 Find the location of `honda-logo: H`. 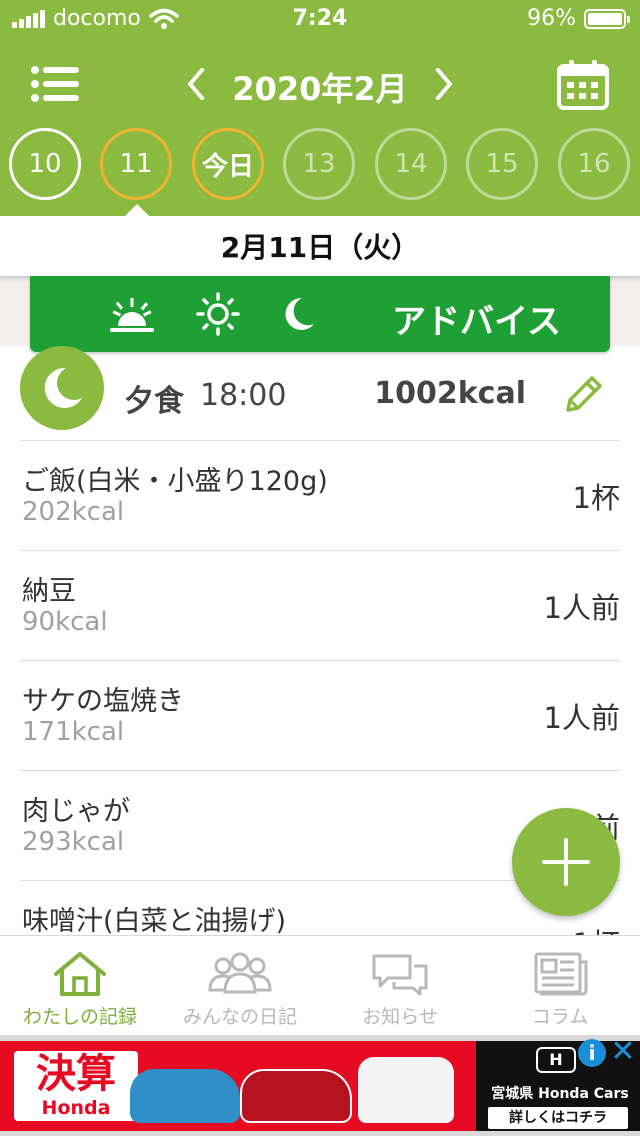

honda-logo: H is located at coordinates (556, 1060).